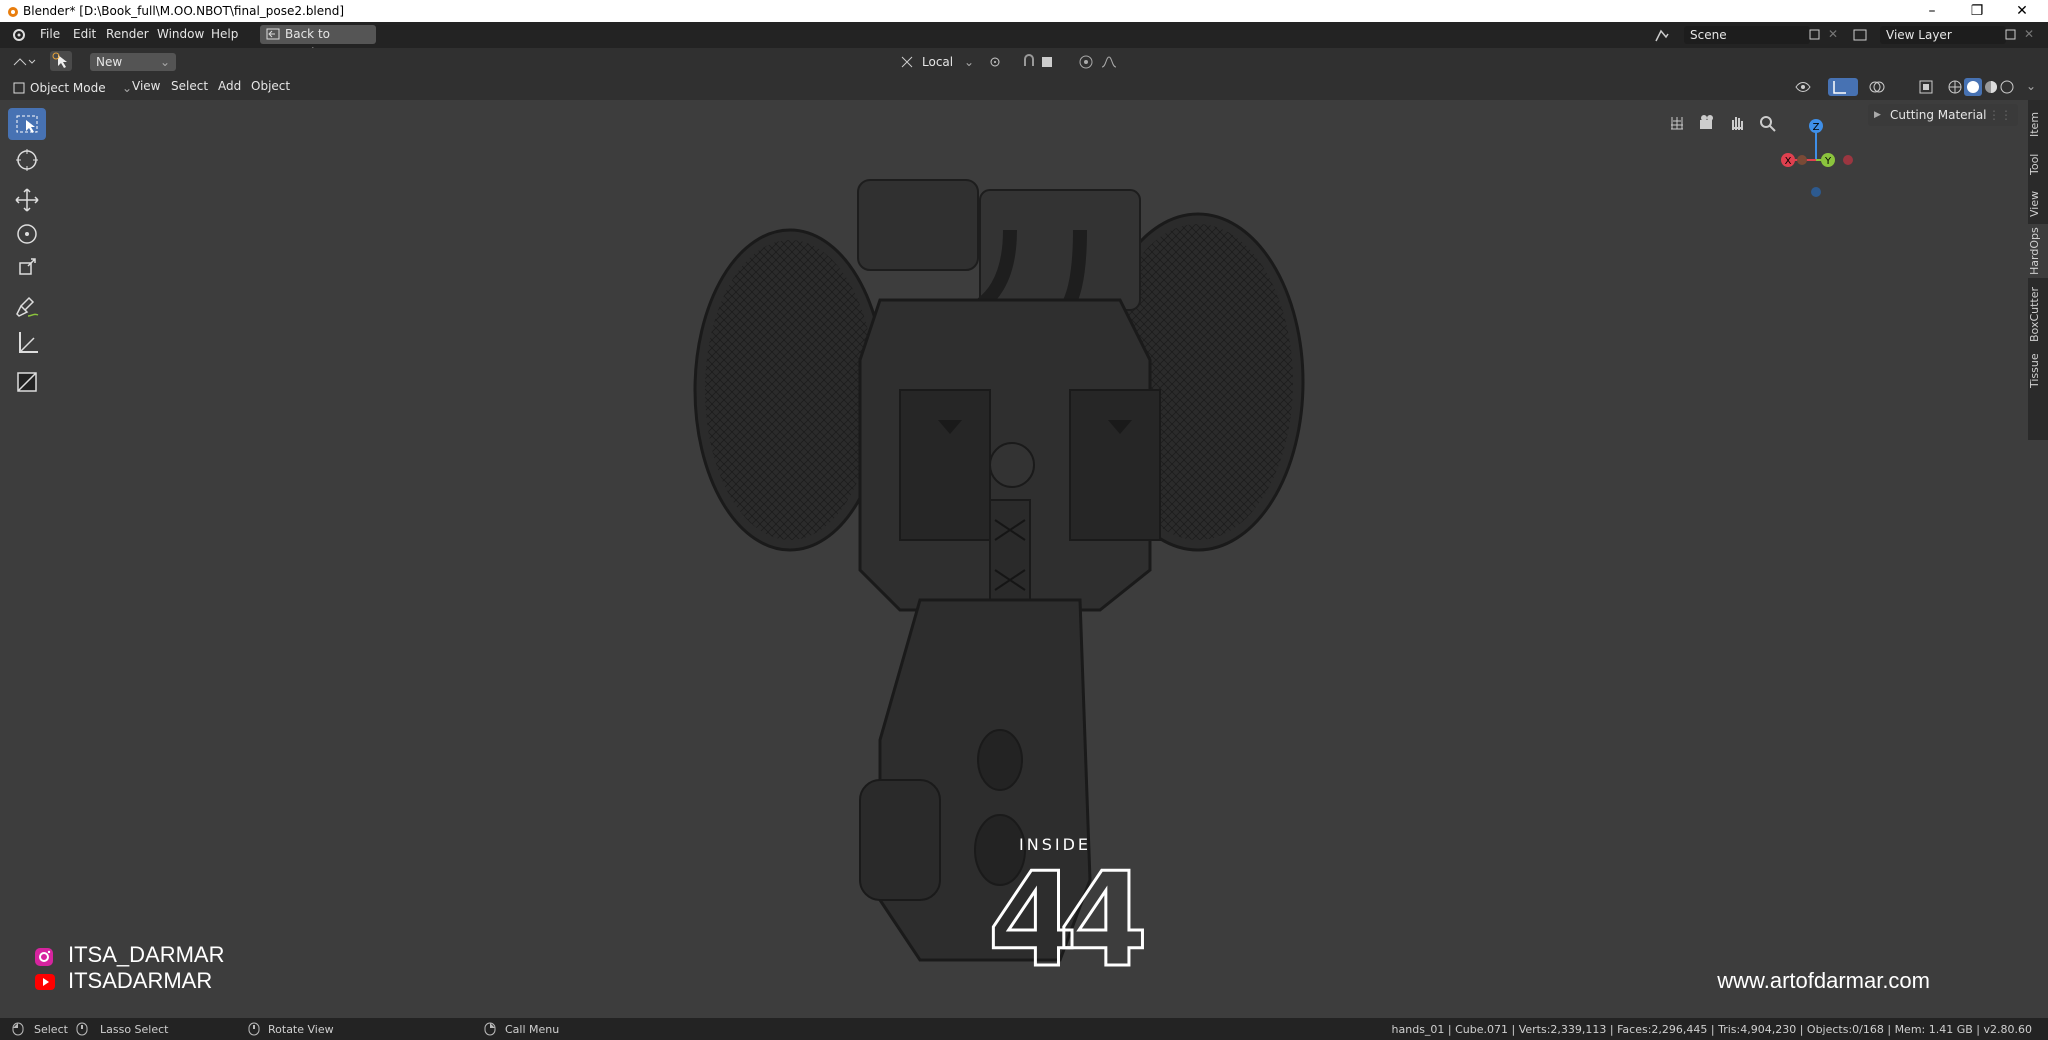 This screenshot has height=1040, width=2048. Describe the element at coordinates (1747, 35) in the screenshot. I see `scene-field: Scene` at that location.